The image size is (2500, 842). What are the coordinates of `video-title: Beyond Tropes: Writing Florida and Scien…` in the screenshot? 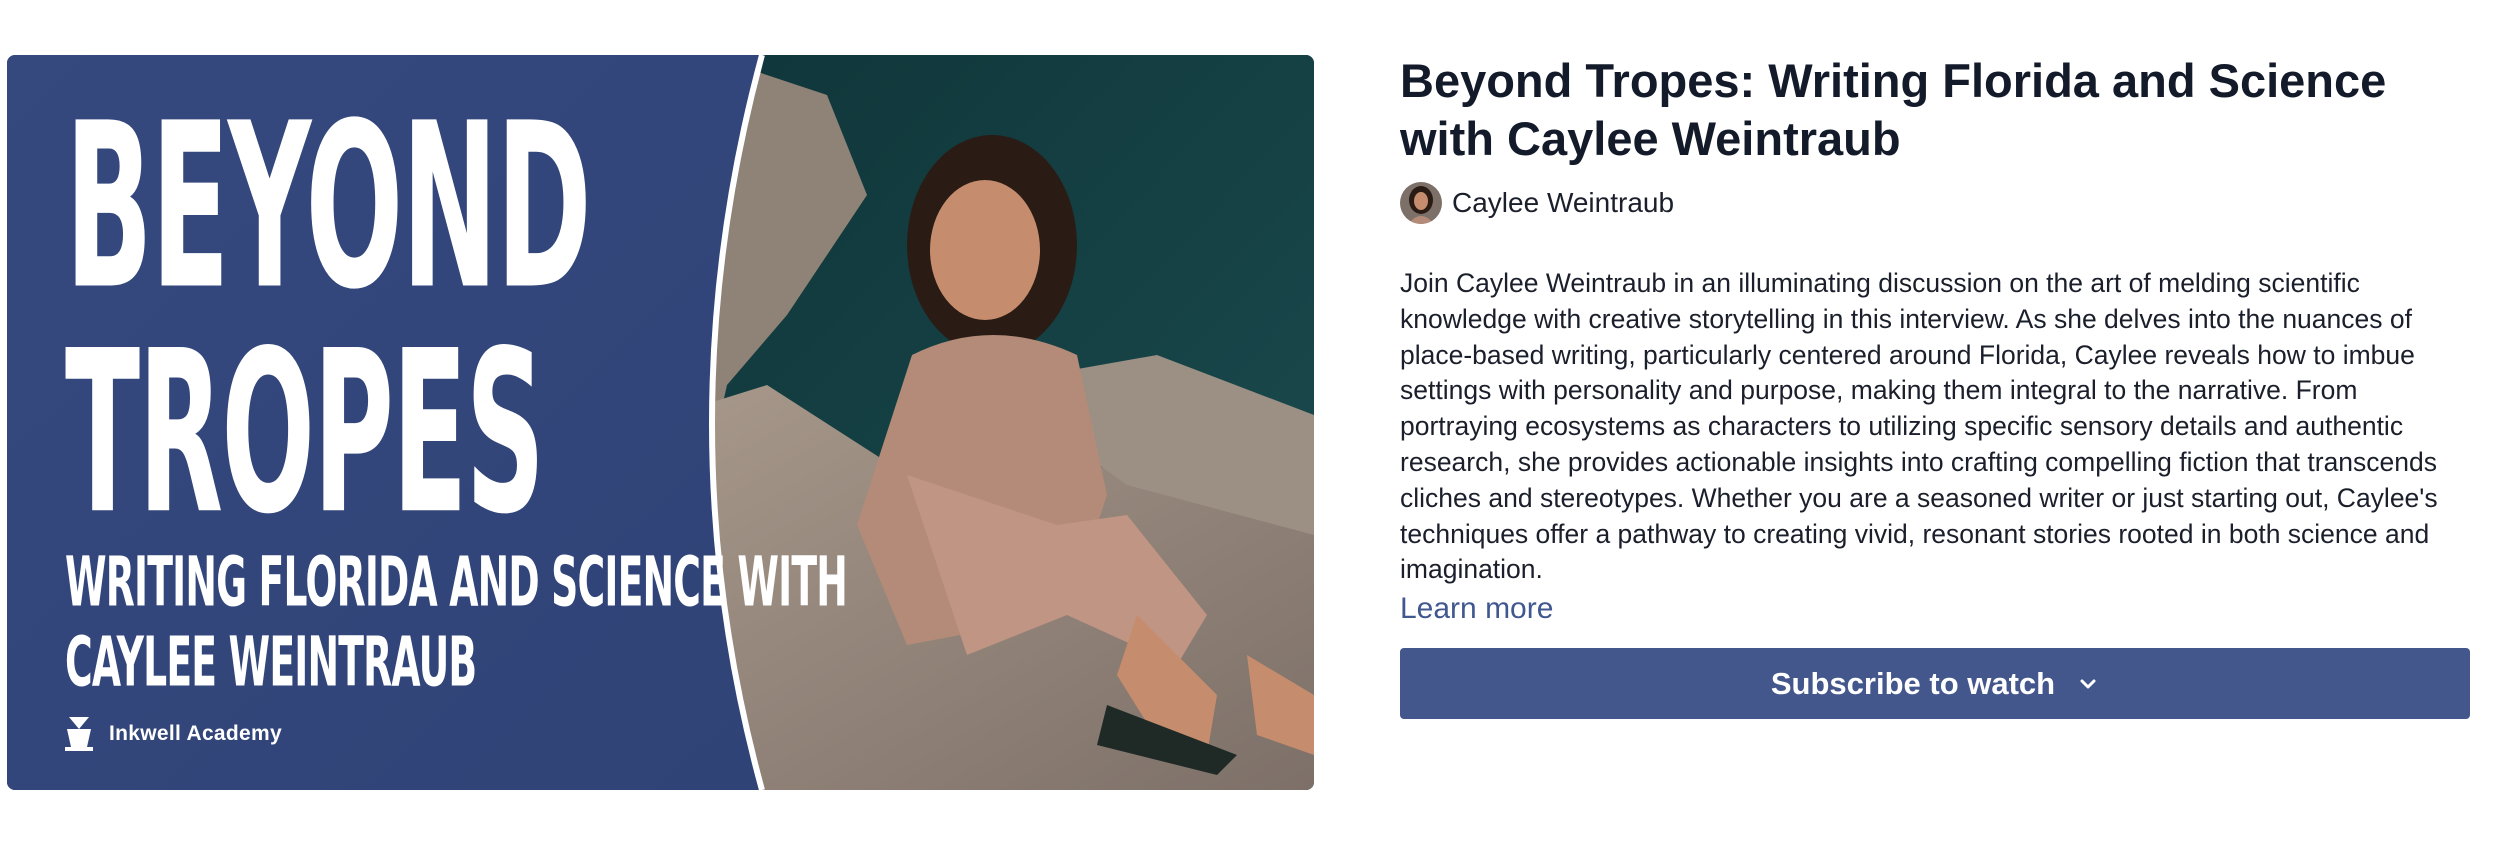 It's located at (1893, 109).